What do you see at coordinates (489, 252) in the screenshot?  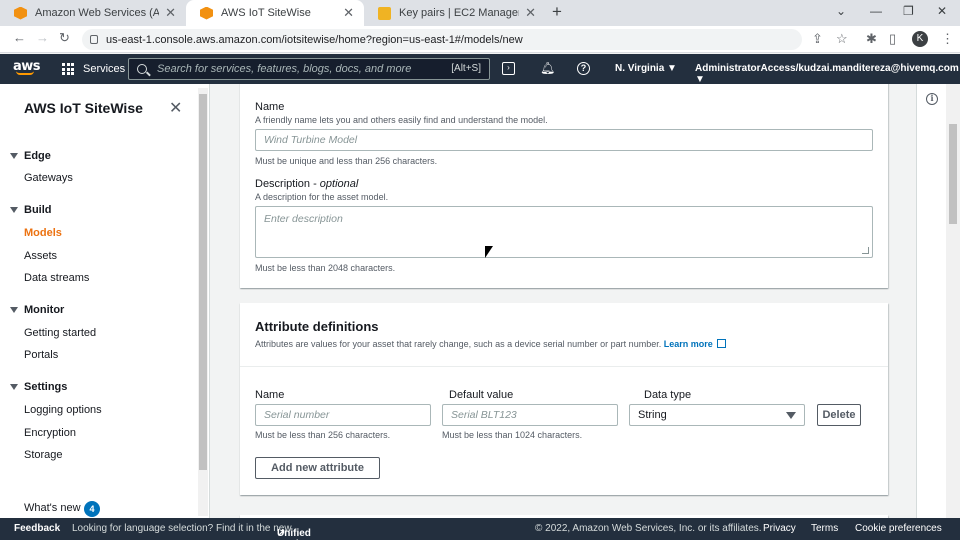 I see `mouse-cursor-icon` at bounding box center [489, 252].